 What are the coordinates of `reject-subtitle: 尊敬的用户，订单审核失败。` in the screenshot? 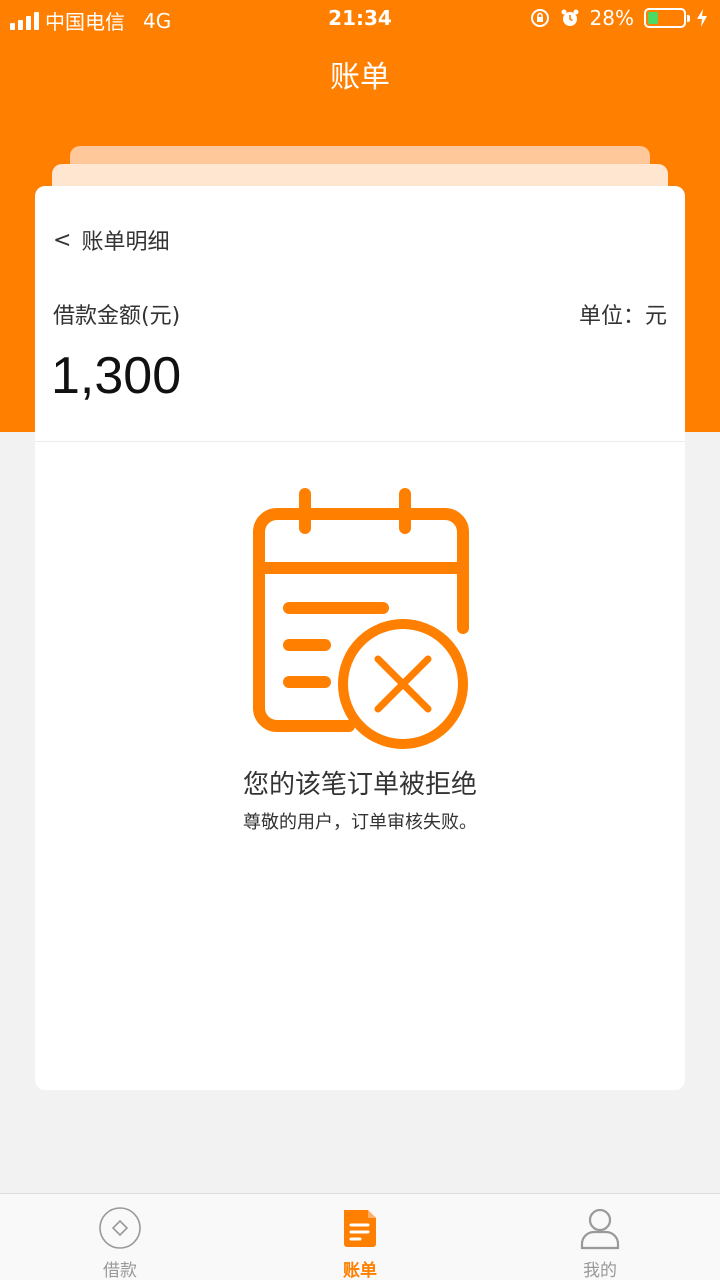 It's located at (360, 822).